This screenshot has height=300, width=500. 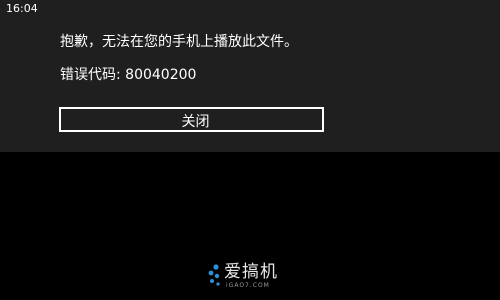 I want to click on watermark: 爱搞机 iGAO7.COM, so click(x=242, y=279).